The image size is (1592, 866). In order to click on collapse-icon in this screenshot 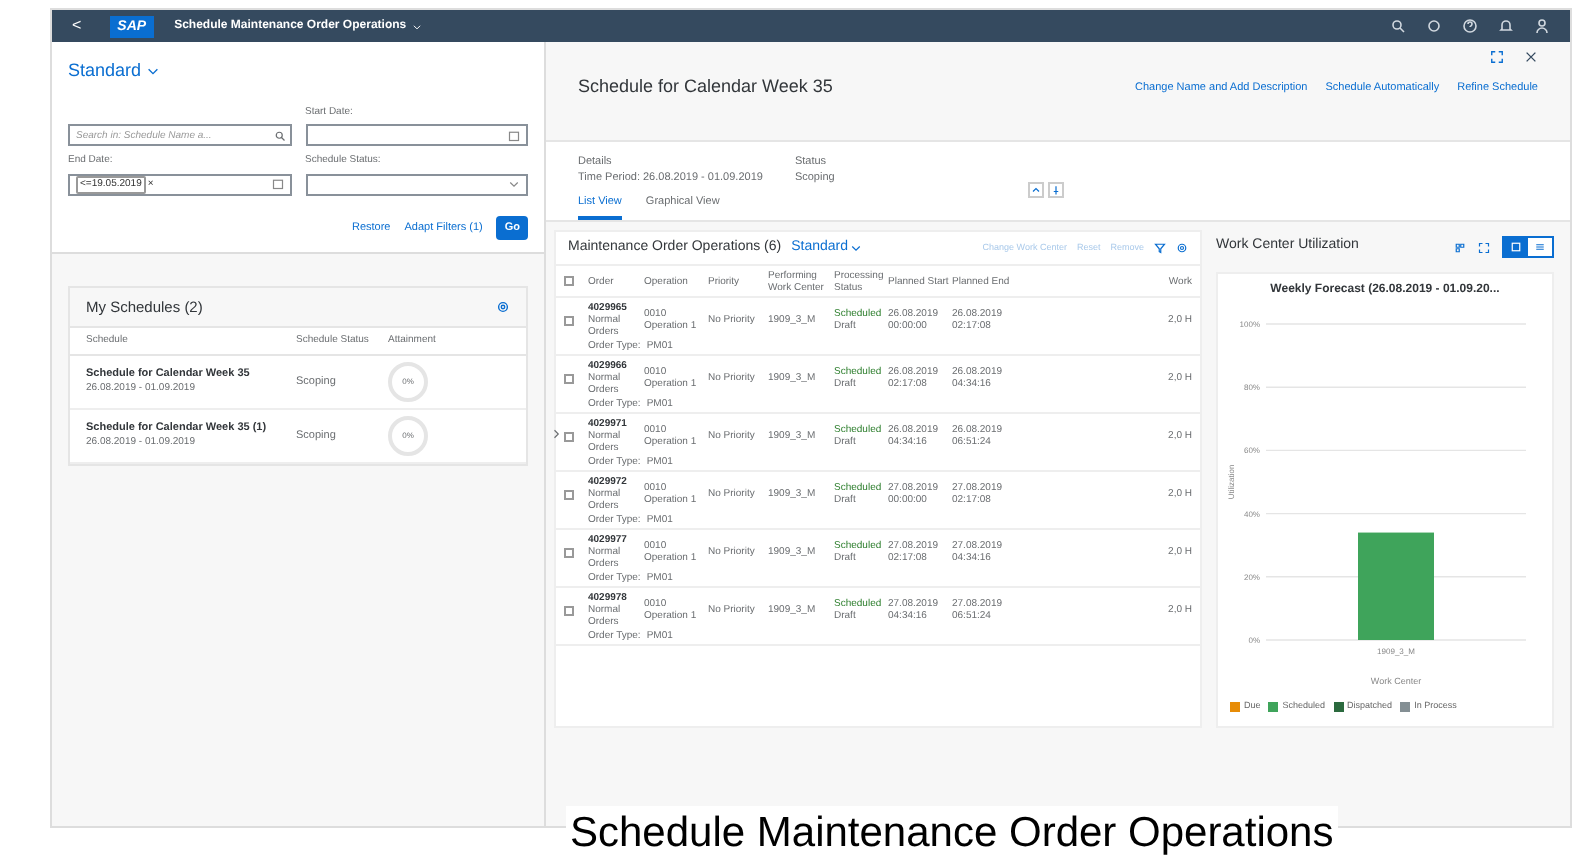, I will do `click(1036, 190)`.